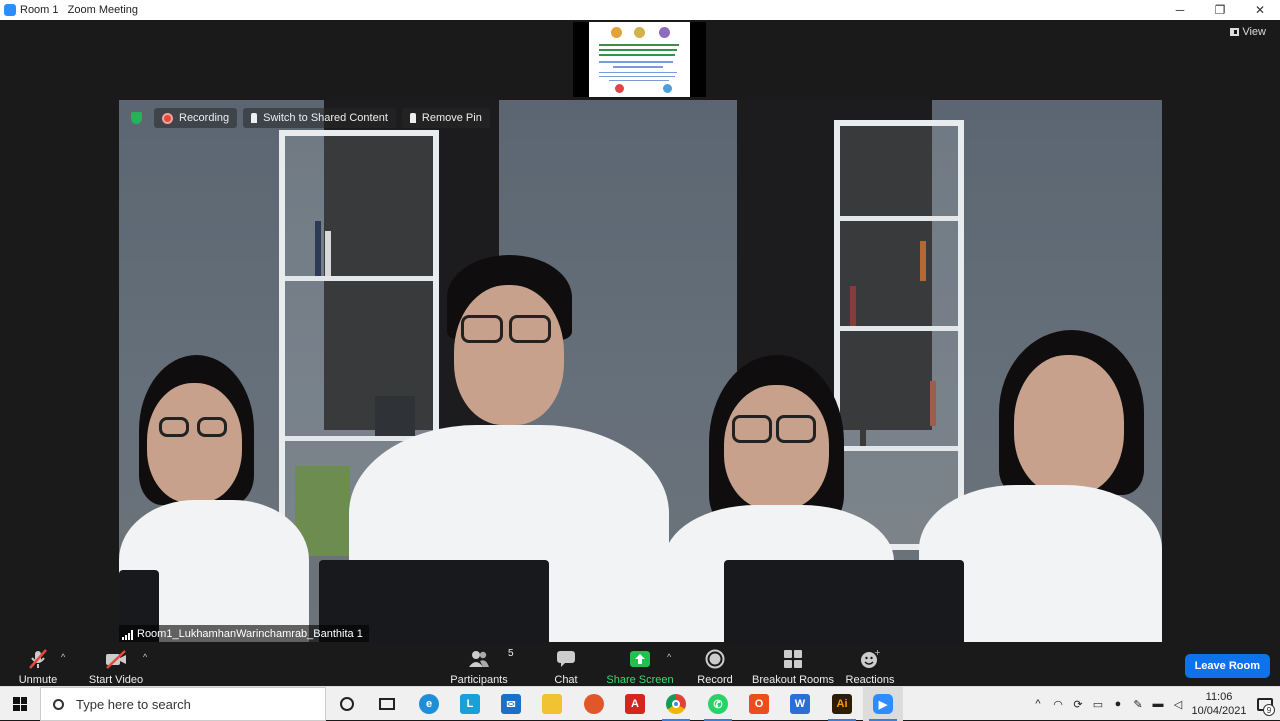 This screenshot has width=1280, height=721. What do you see at coordinates (1098, 704) in the screenshot?
I see `display-icon: ▭` at bounding box center [1098, 704].